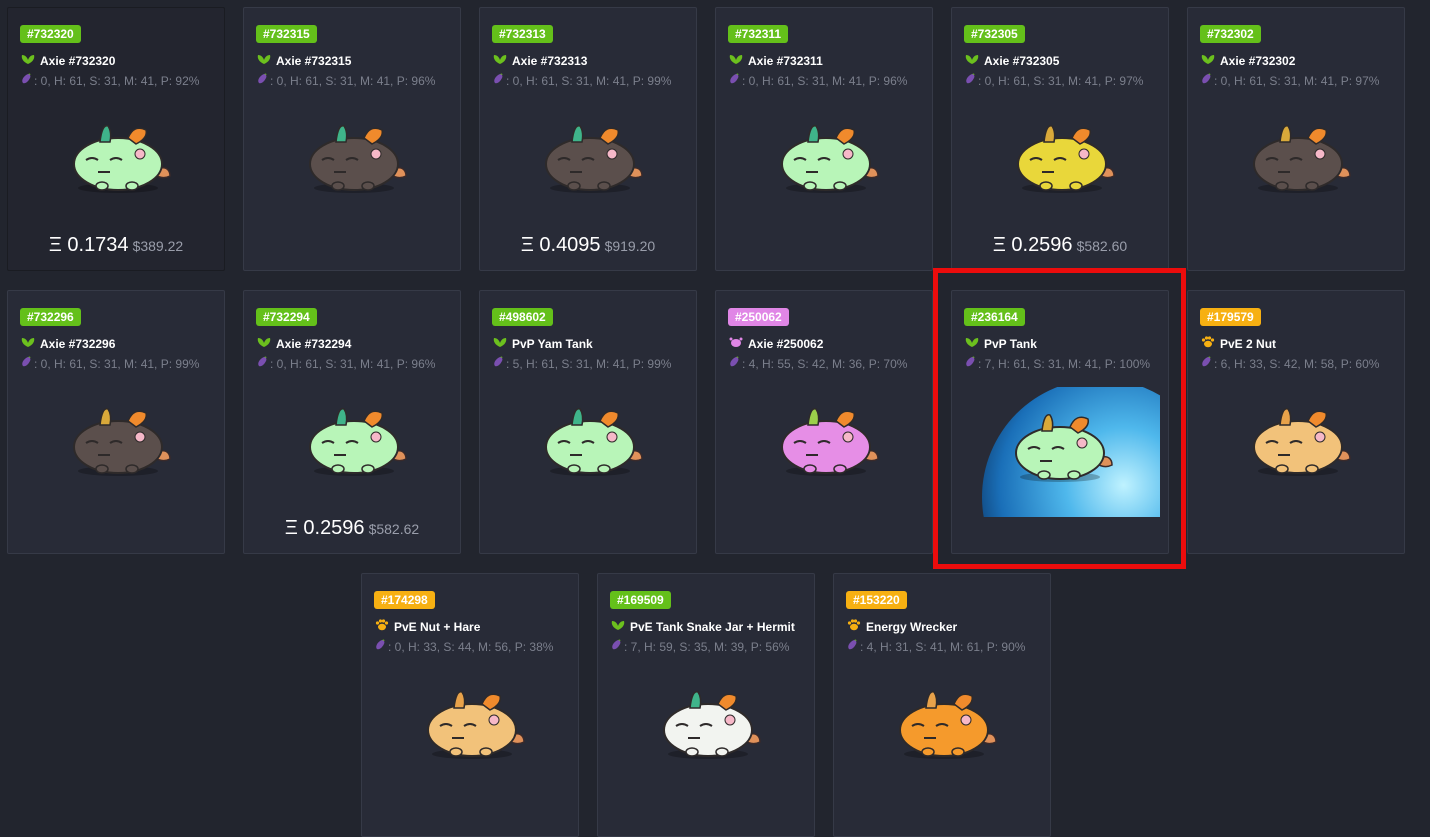 This screenshot has height=837, width=1430. What do you see at coordinates (707, 646) in the screenshot?
I see `axie-stats-text: : 7, H: 59, S: 35, M: 39, P: 56%` at bounding box center [707, 646].